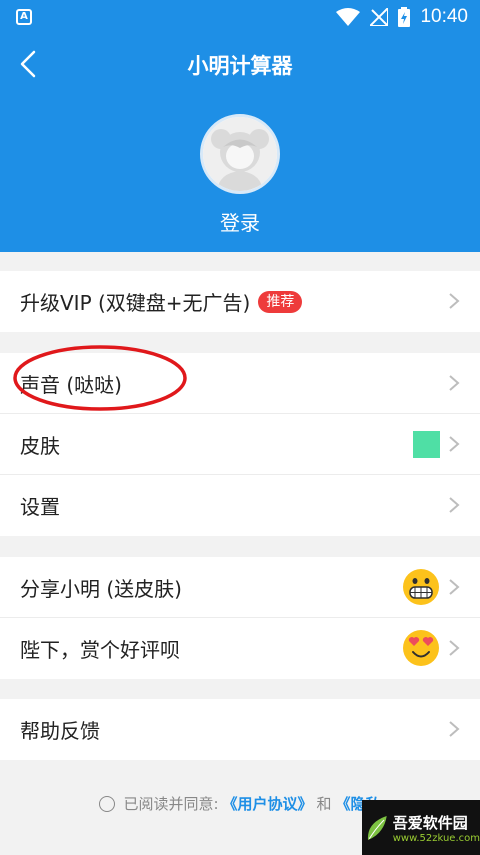 This screenshot has width=480, height=855. What do you see at coordinates (40, 445) in the screenshot?
I see `skin-label: 皮肤` at bounding box center [40, 445].